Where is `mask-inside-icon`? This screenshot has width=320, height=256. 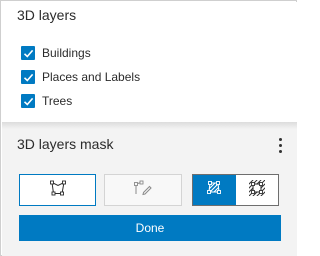 mask-inside-icon is located at coordinates (214, 190).